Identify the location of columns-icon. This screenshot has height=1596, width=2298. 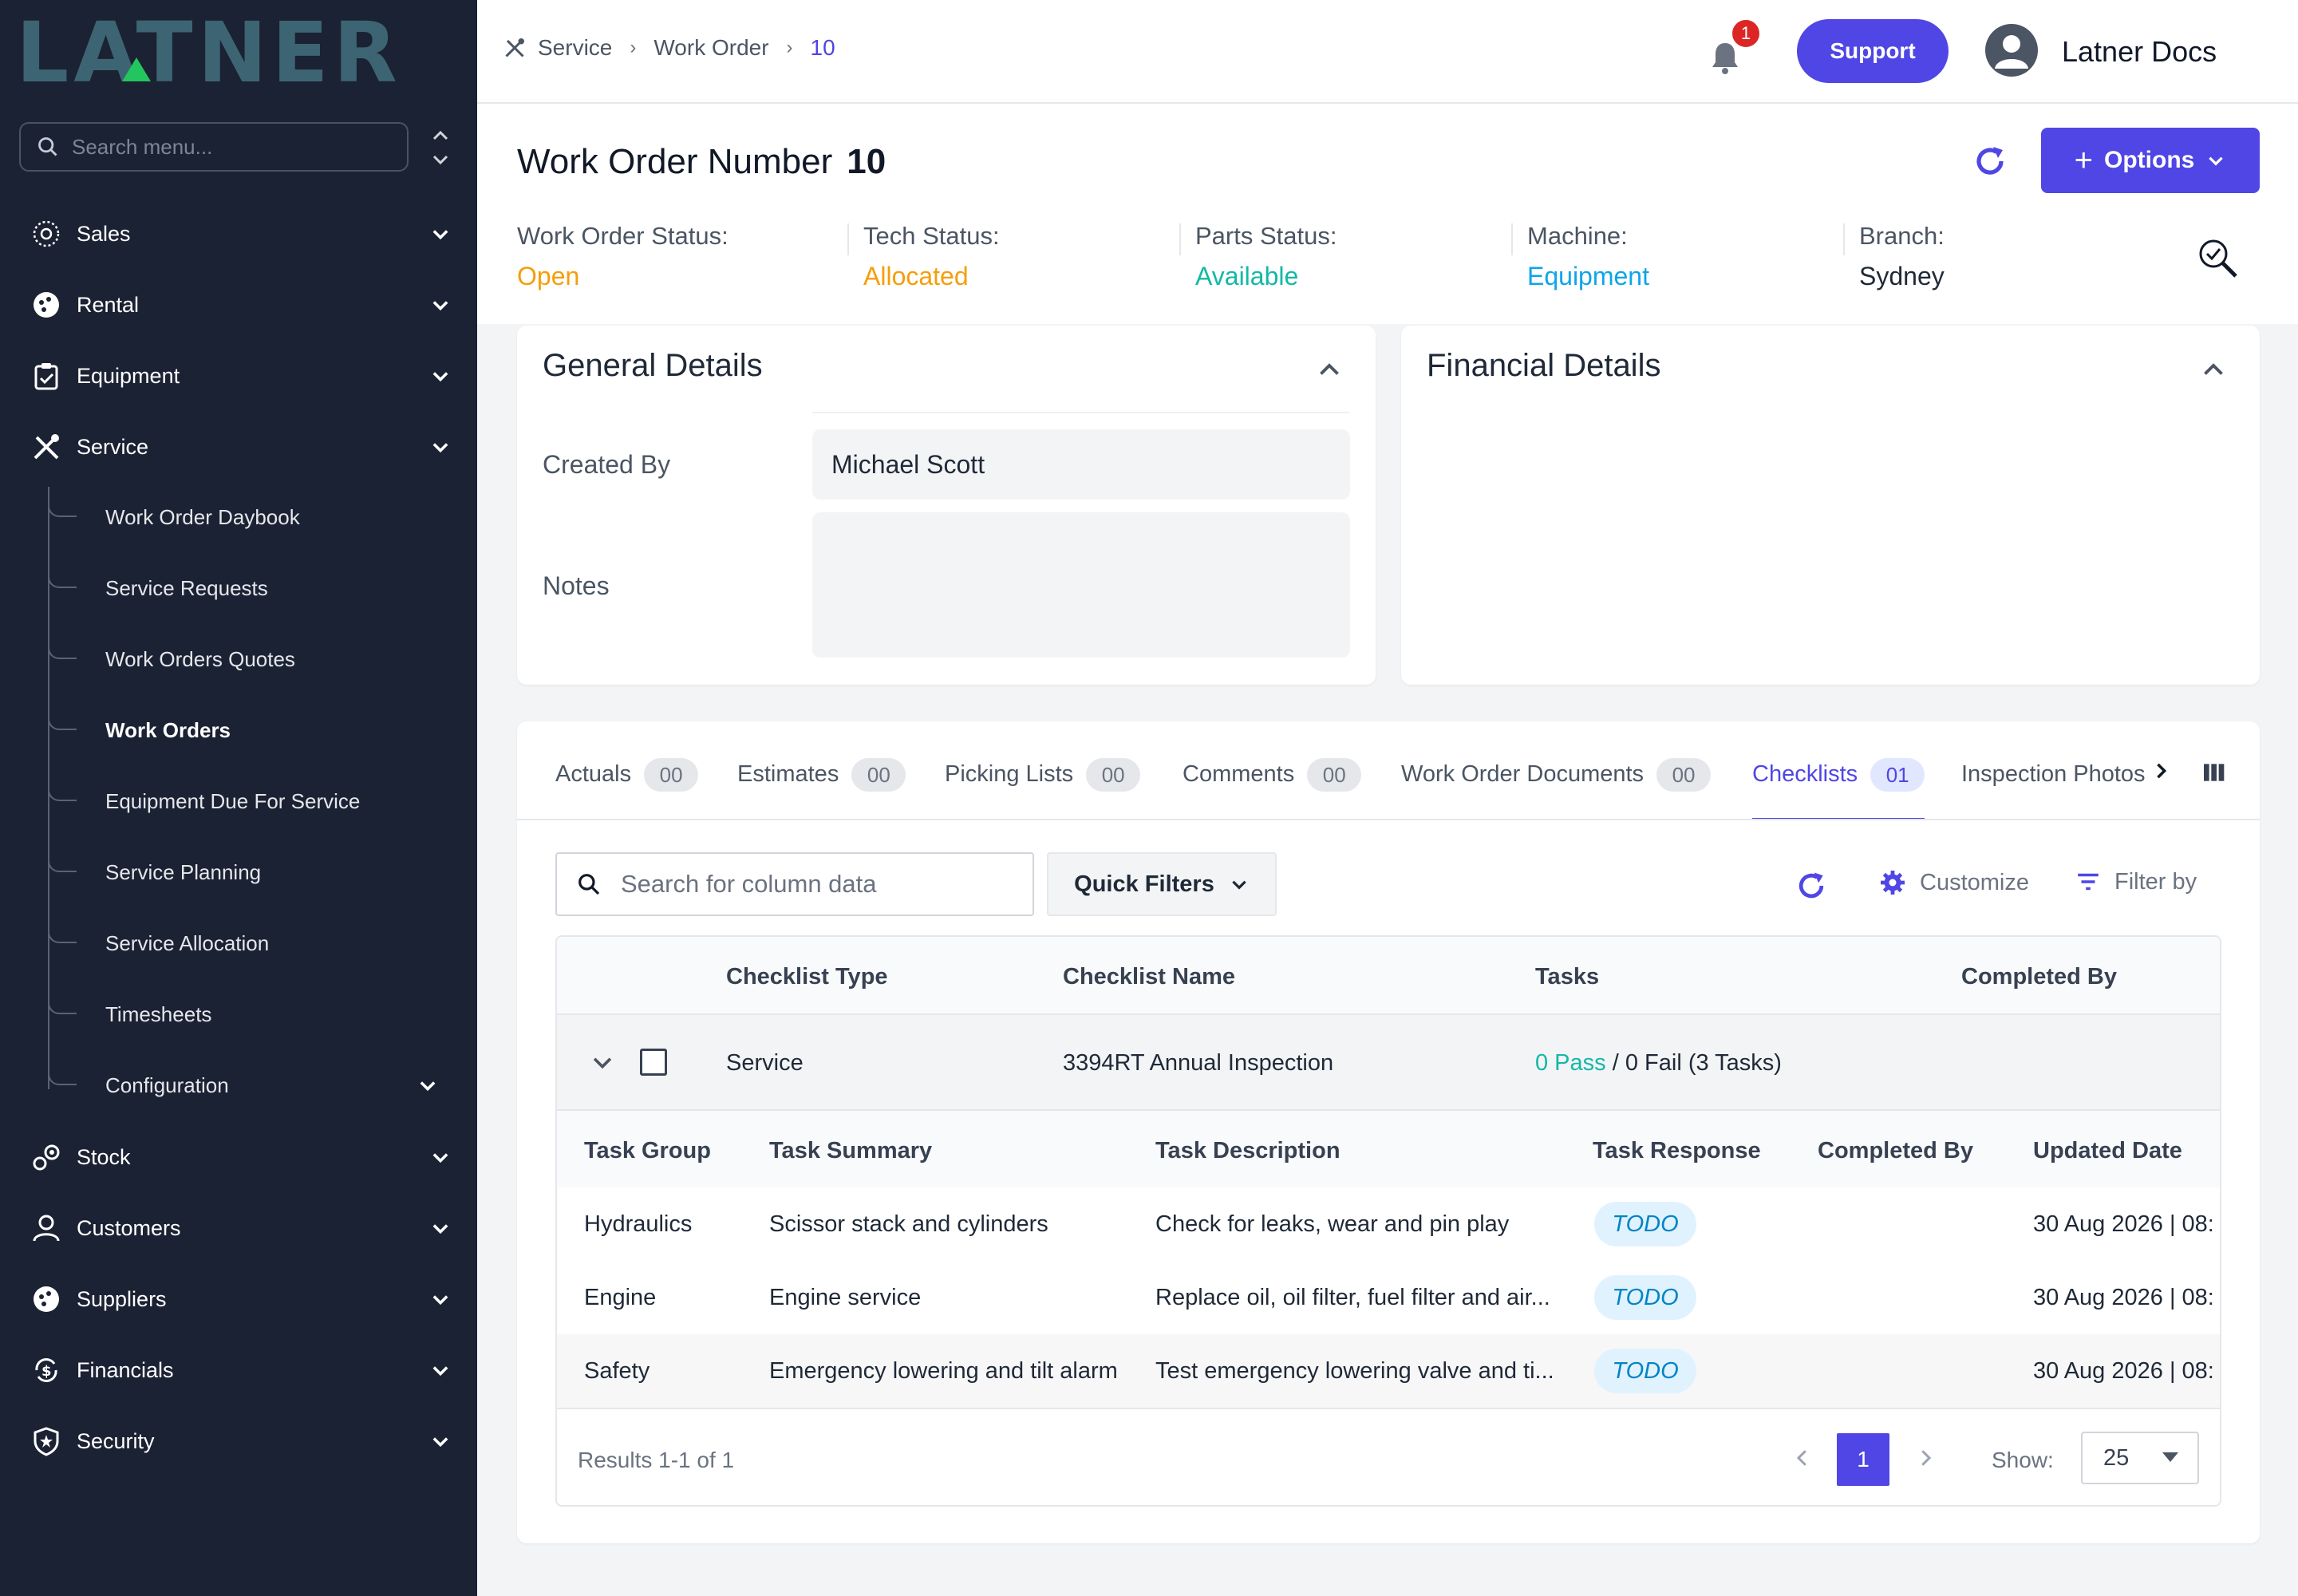
(2213, 772).